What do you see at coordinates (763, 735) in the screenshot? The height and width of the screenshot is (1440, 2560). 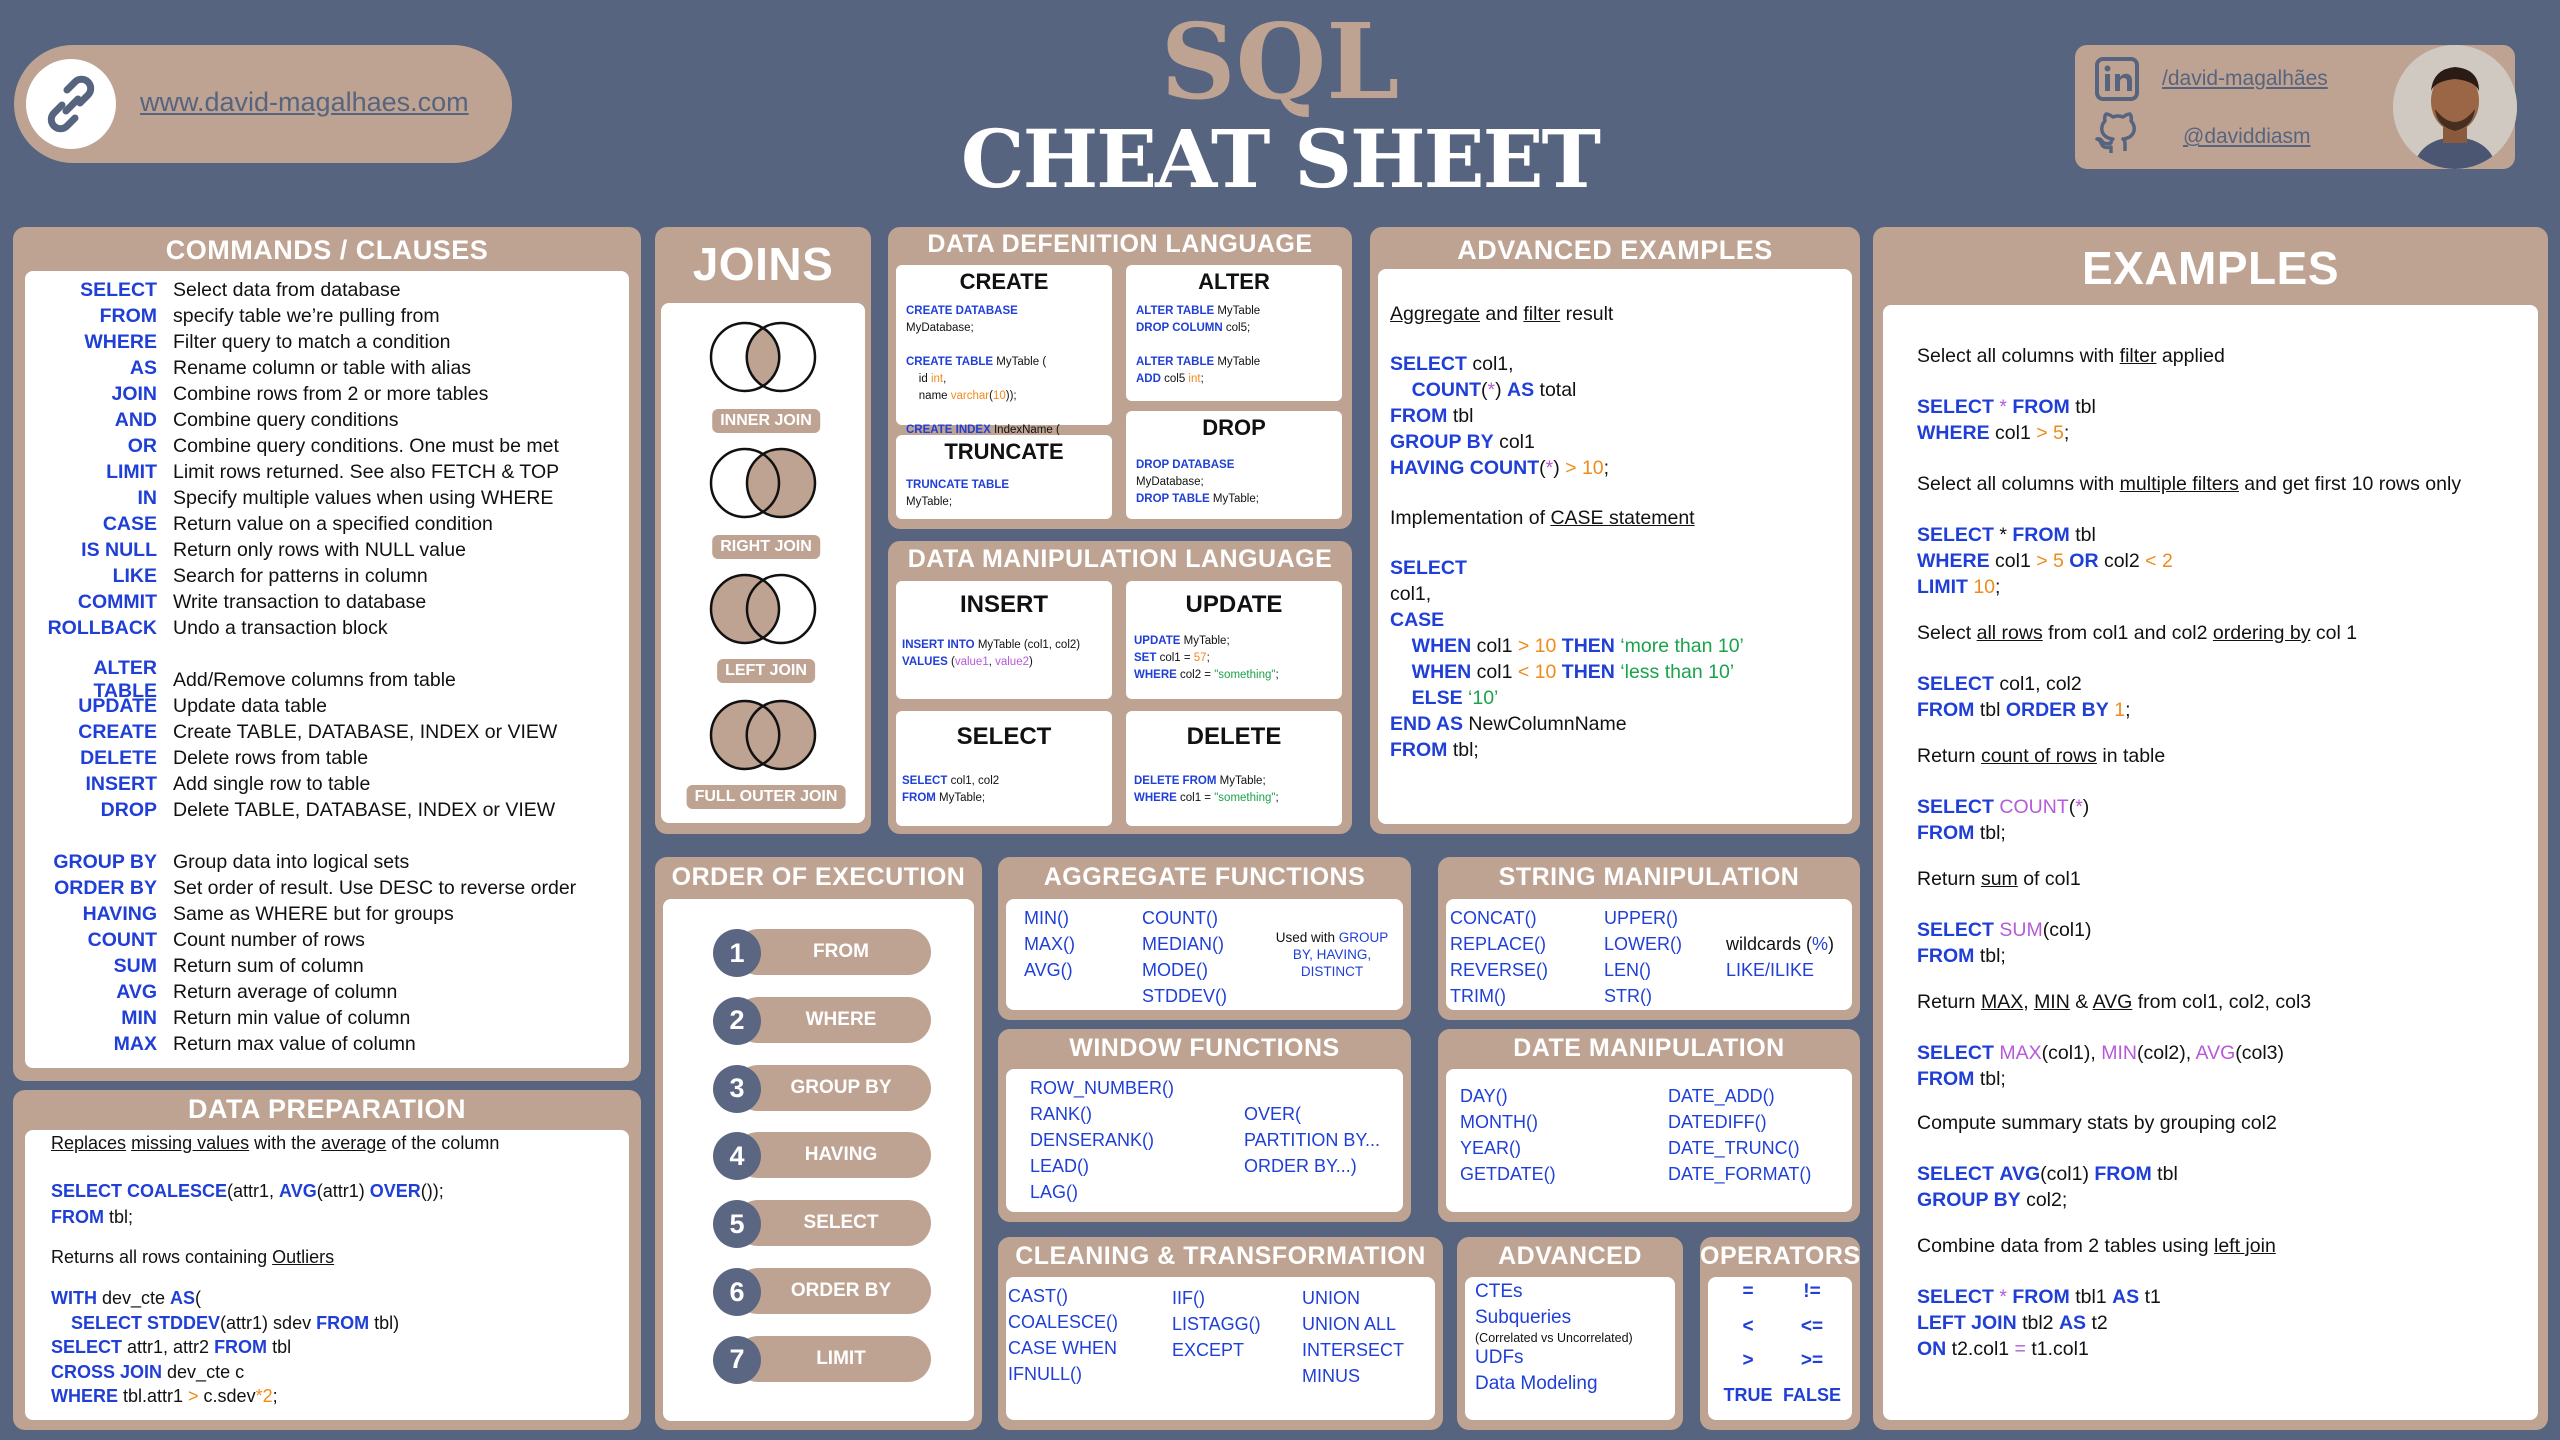 I see `full-outer-join-venn-icon` at bounding box center [763, 735].